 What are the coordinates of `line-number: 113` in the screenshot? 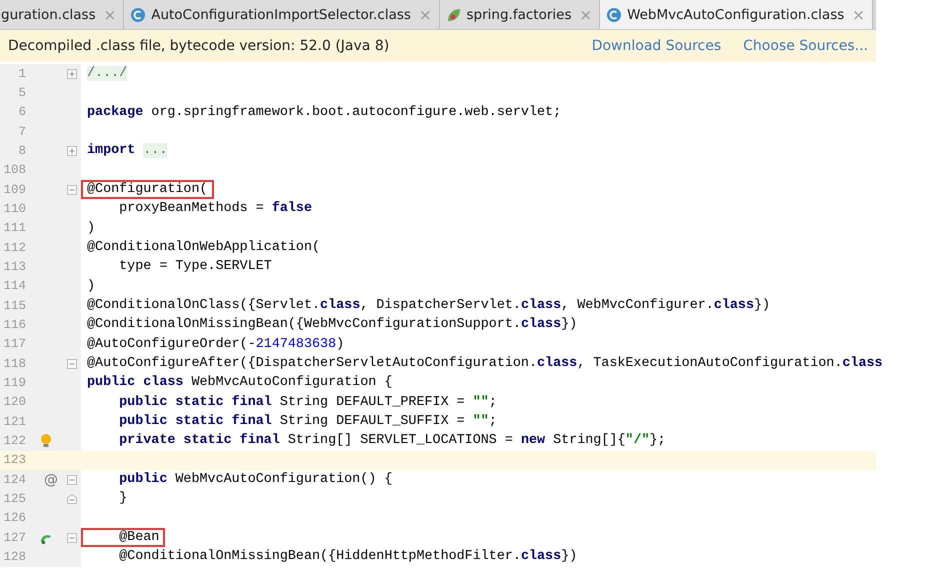 It's located at (14, 267).